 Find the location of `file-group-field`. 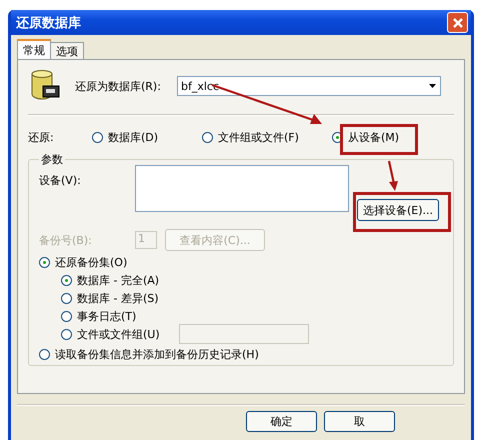

file-group-field is located at coordinates (244, 334).